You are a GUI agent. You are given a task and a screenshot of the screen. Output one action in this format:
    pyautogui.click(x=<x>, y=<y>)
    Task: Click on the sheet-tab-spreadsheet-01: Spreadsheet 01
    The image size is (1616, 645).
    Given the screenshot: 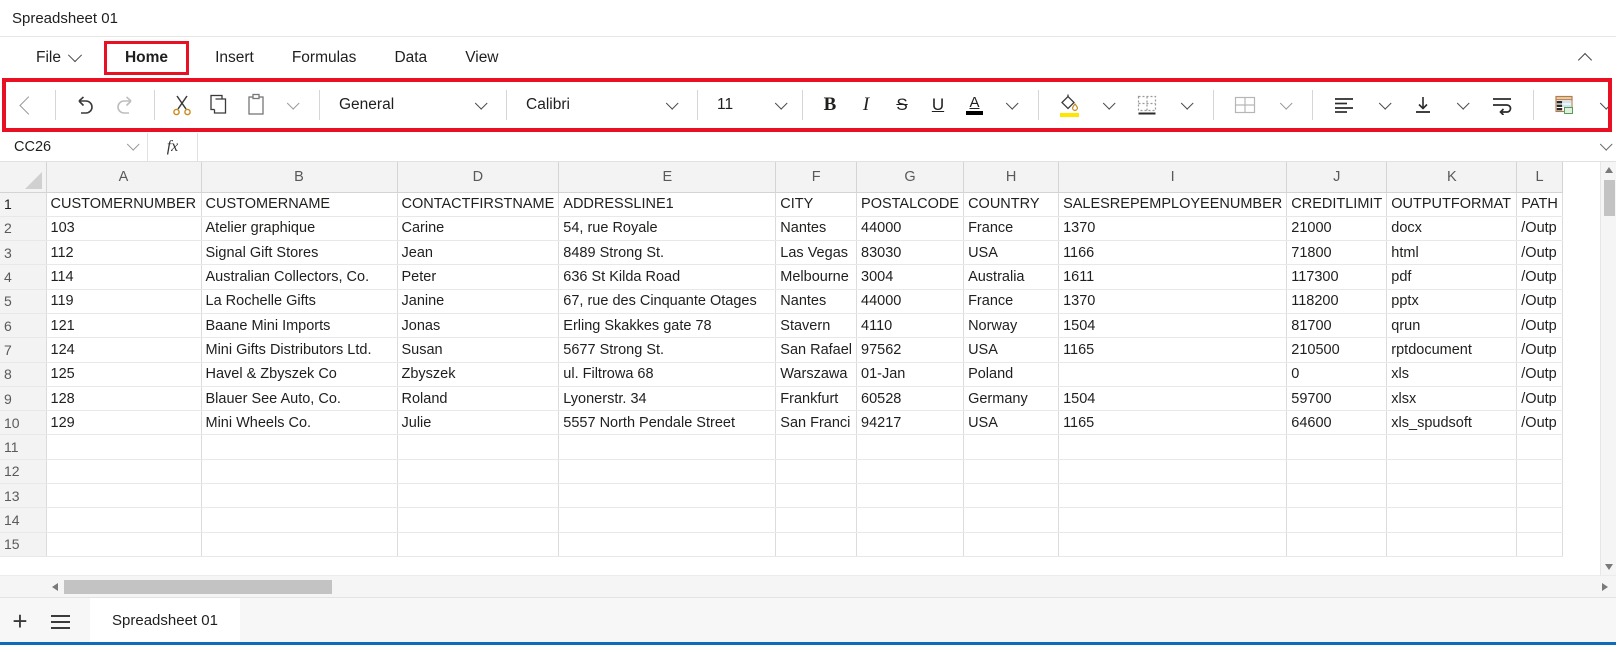 What is the action you would take?
    pyautogui.click(x=165, y=621)
    